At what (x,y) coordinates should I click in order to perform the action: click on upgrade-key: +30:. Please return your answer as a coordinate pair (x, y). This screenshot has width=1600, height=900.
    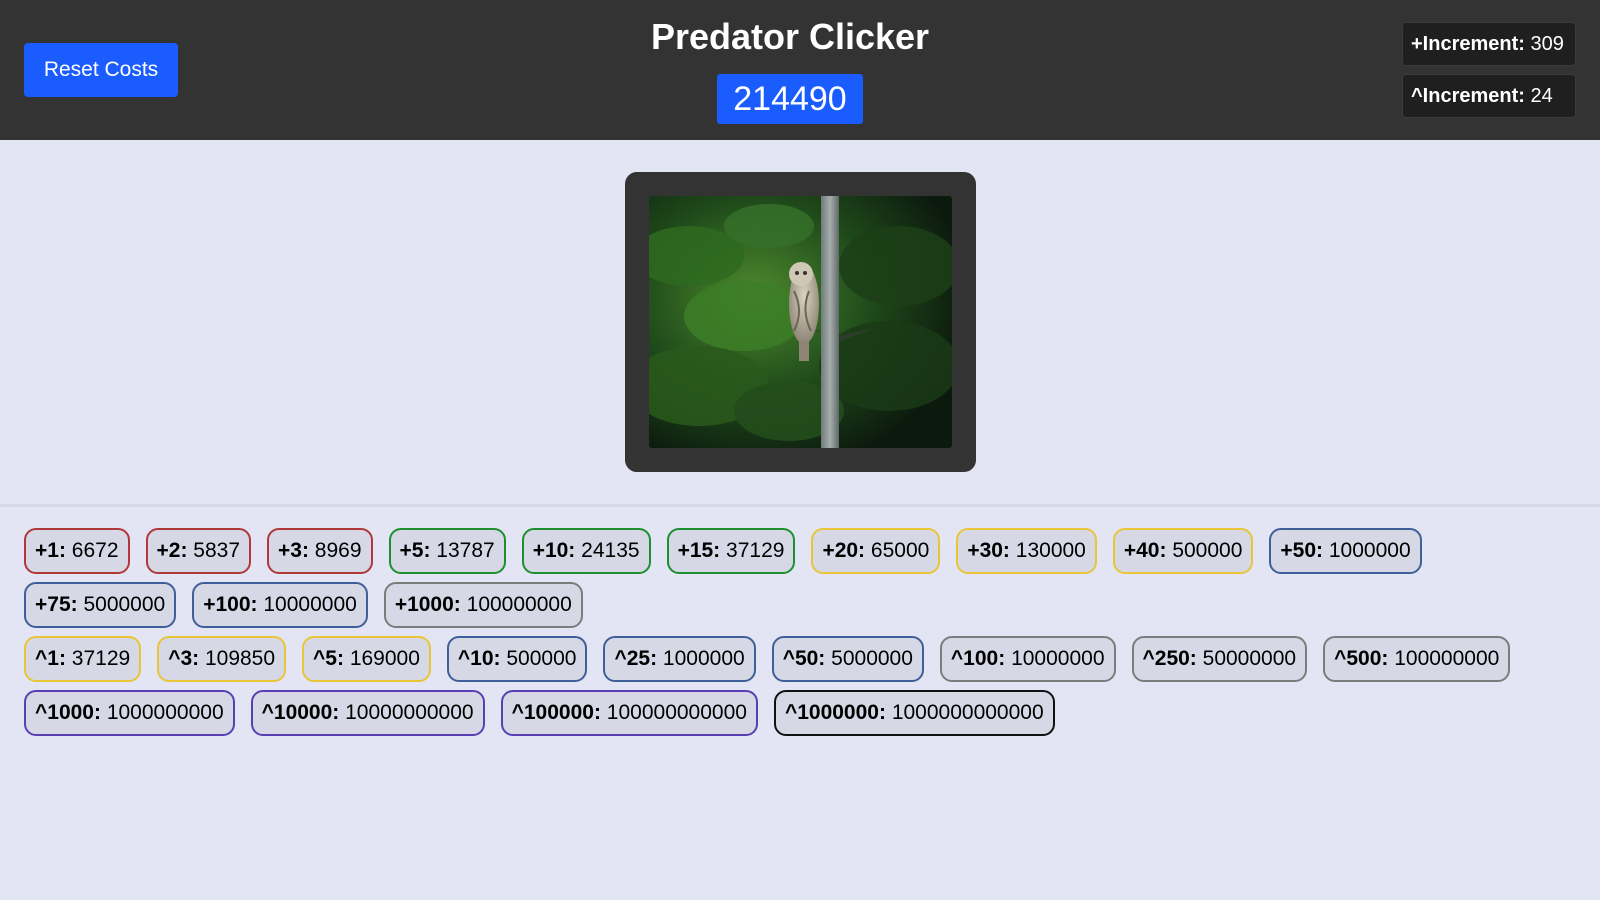
    Looking at the image, I should click on (988, 550).